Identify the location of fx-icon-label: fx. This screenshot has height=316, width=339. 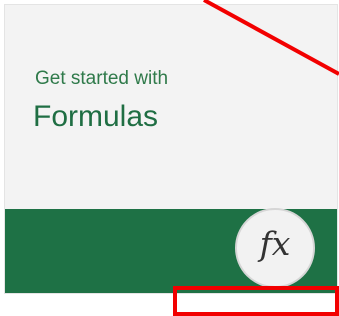
(275, 243).